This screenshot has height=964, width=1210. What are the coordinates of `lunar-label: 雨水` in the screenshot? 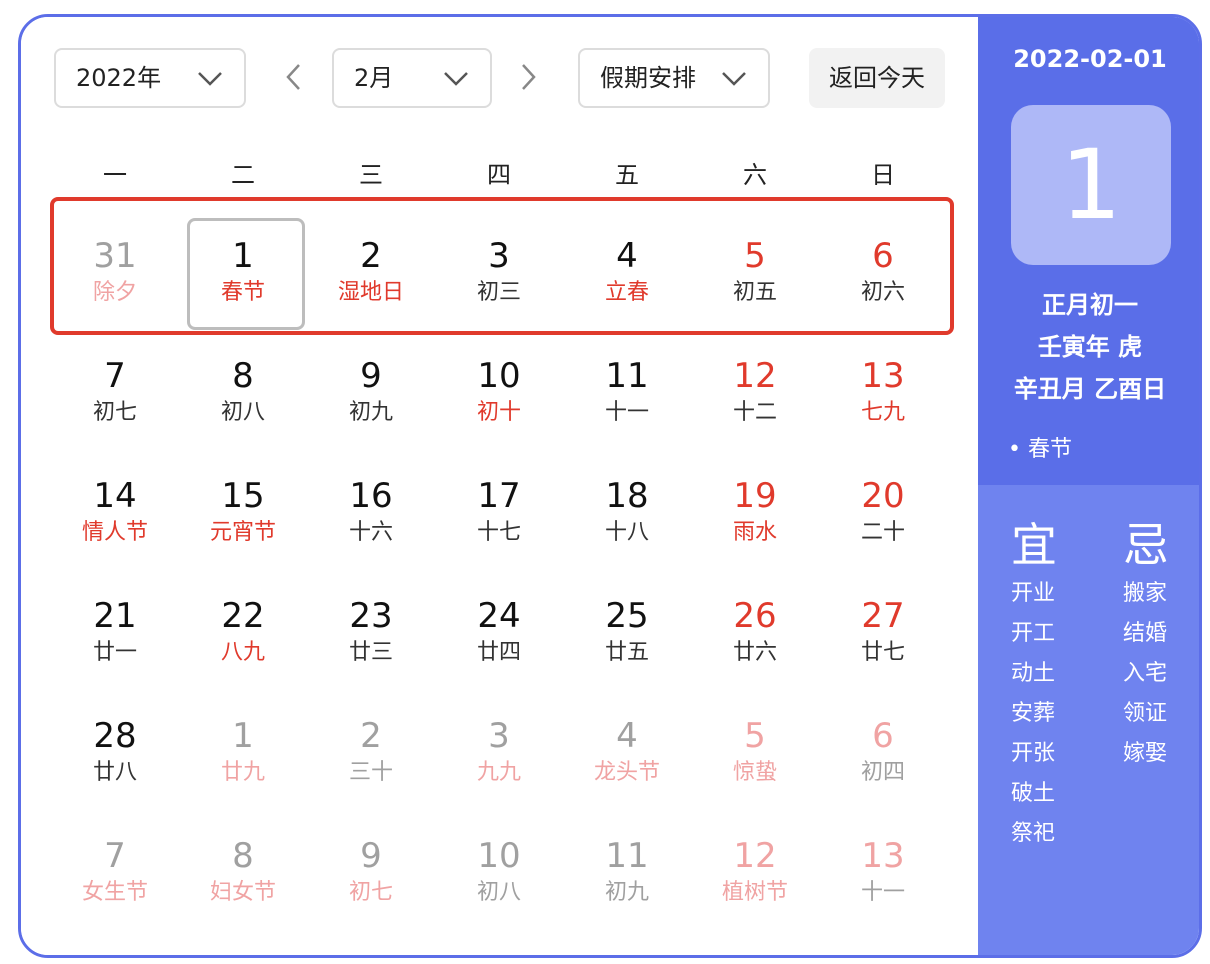 It's located at (754, 532).